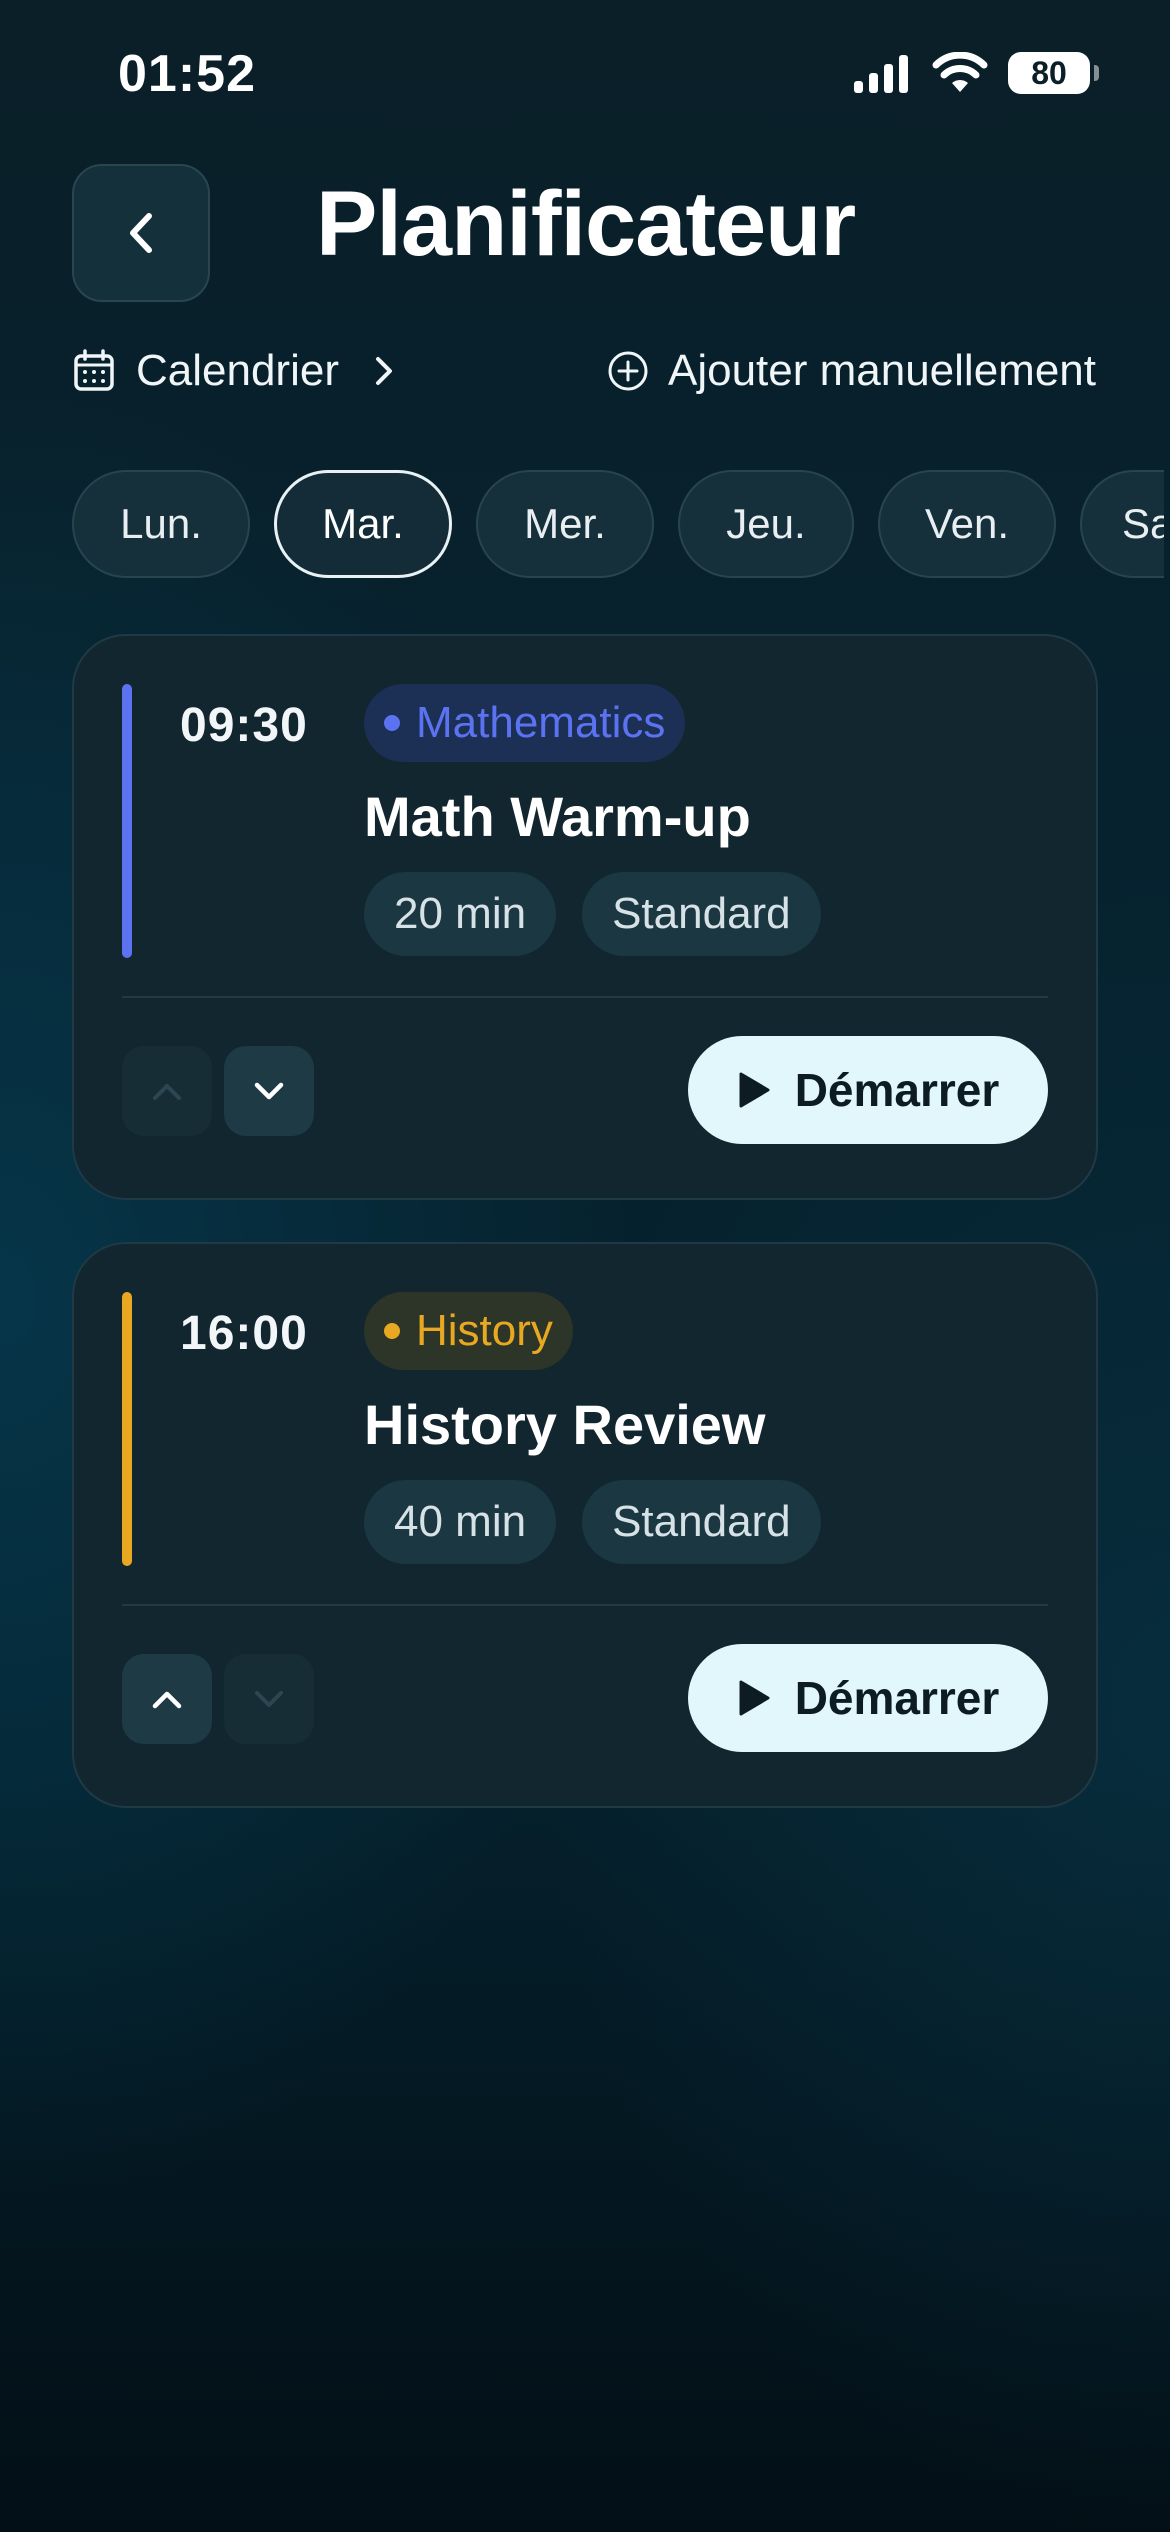  I want to click on page-title: Planificateur, so click(586, 224).